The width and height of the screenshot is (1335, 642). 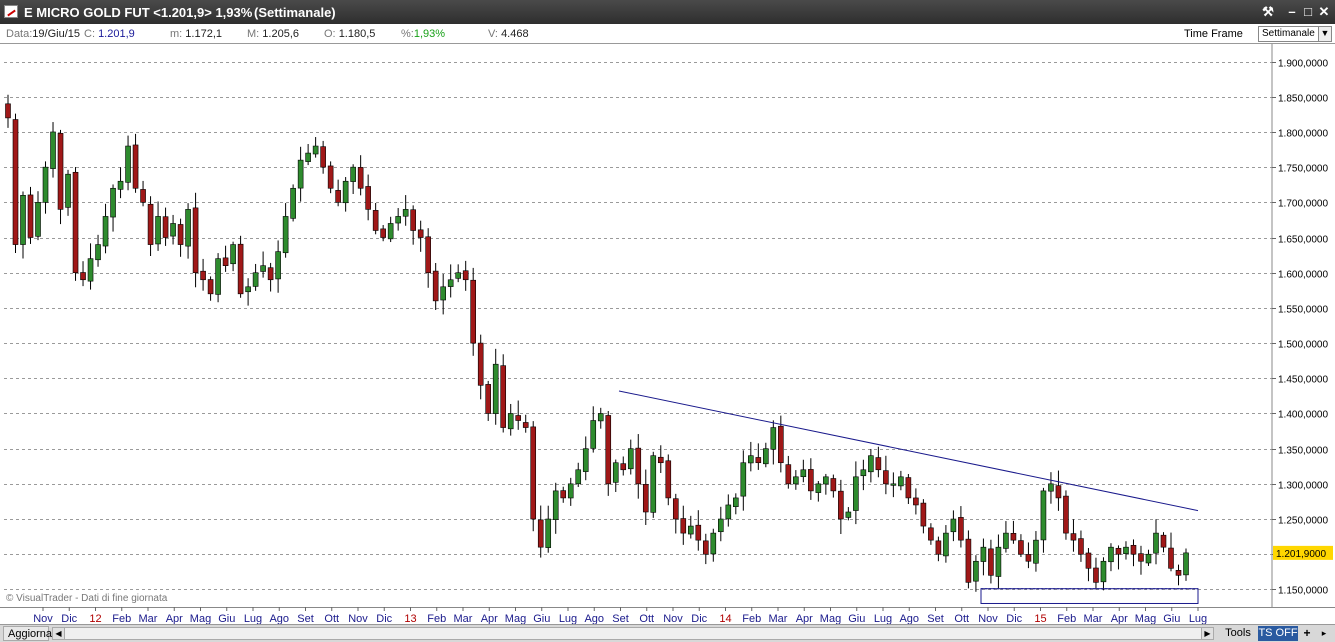 I want to click on y-tick-label: 1.750,0000, so click(x=1303, y=169).